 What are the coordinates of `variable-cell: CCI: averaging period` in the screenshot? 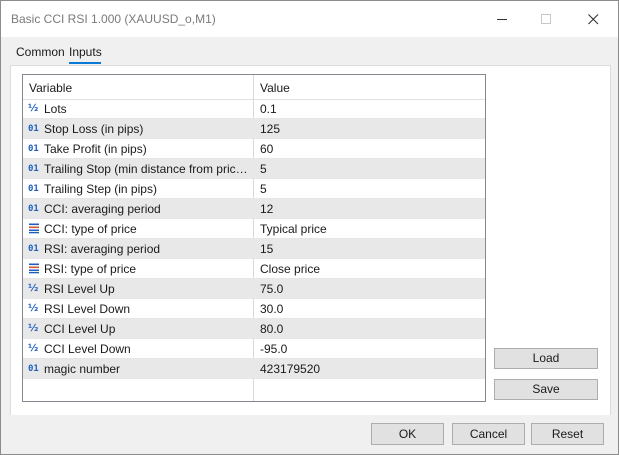 It's located at (102, 209).